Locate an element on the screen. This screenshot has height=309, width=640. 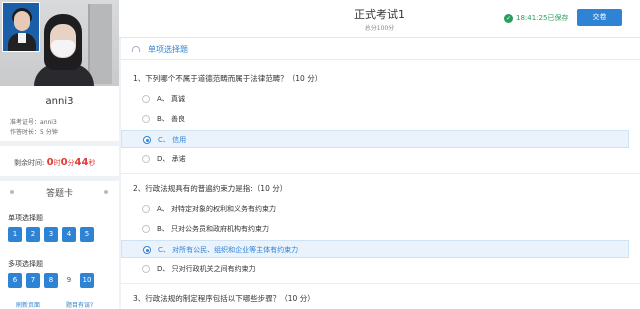
question-nav-10: 10 is located at coordinates (87, 280).